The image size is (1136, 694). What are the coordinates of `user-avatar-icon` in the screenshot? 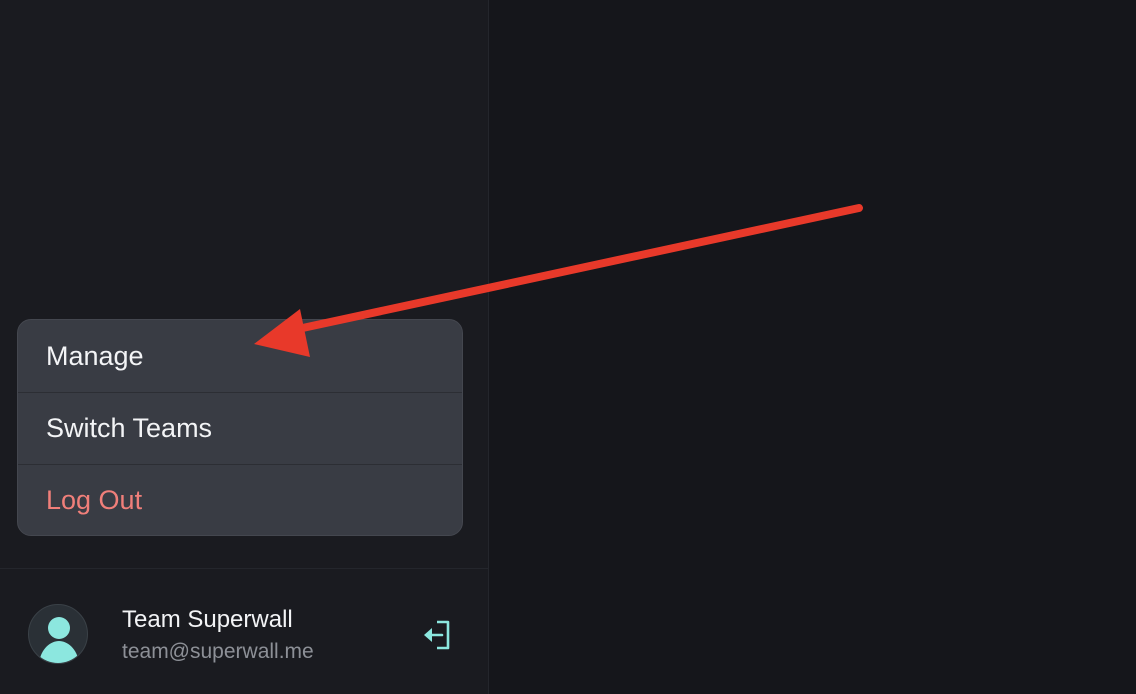 It's located at (58, 634).